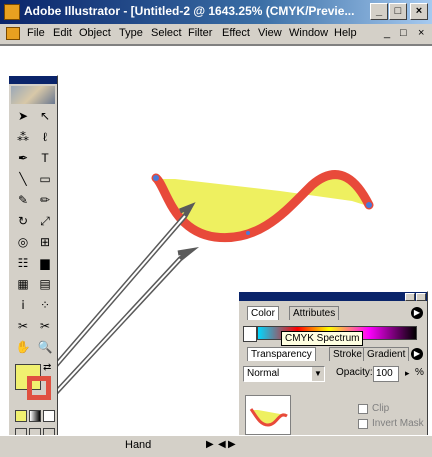 This screenshot has height=457, width=432. I want to click on minimize-button: _, so click(379, 11).